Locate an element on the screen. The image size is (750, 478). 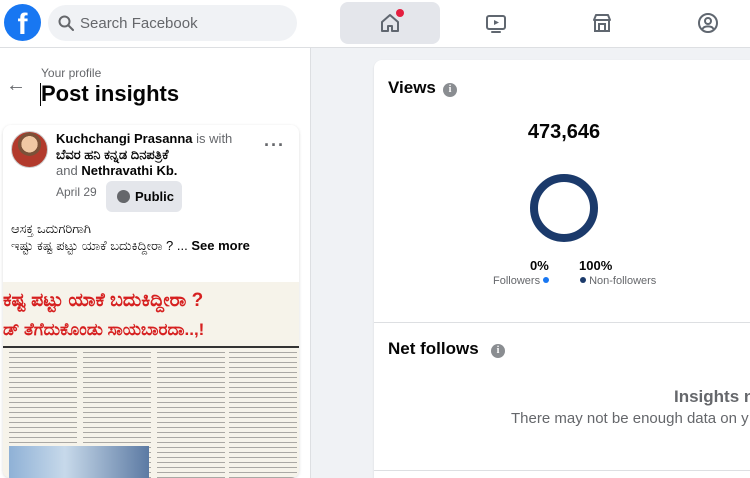
views-count: 473,646 is located at coordinates (564, 132).